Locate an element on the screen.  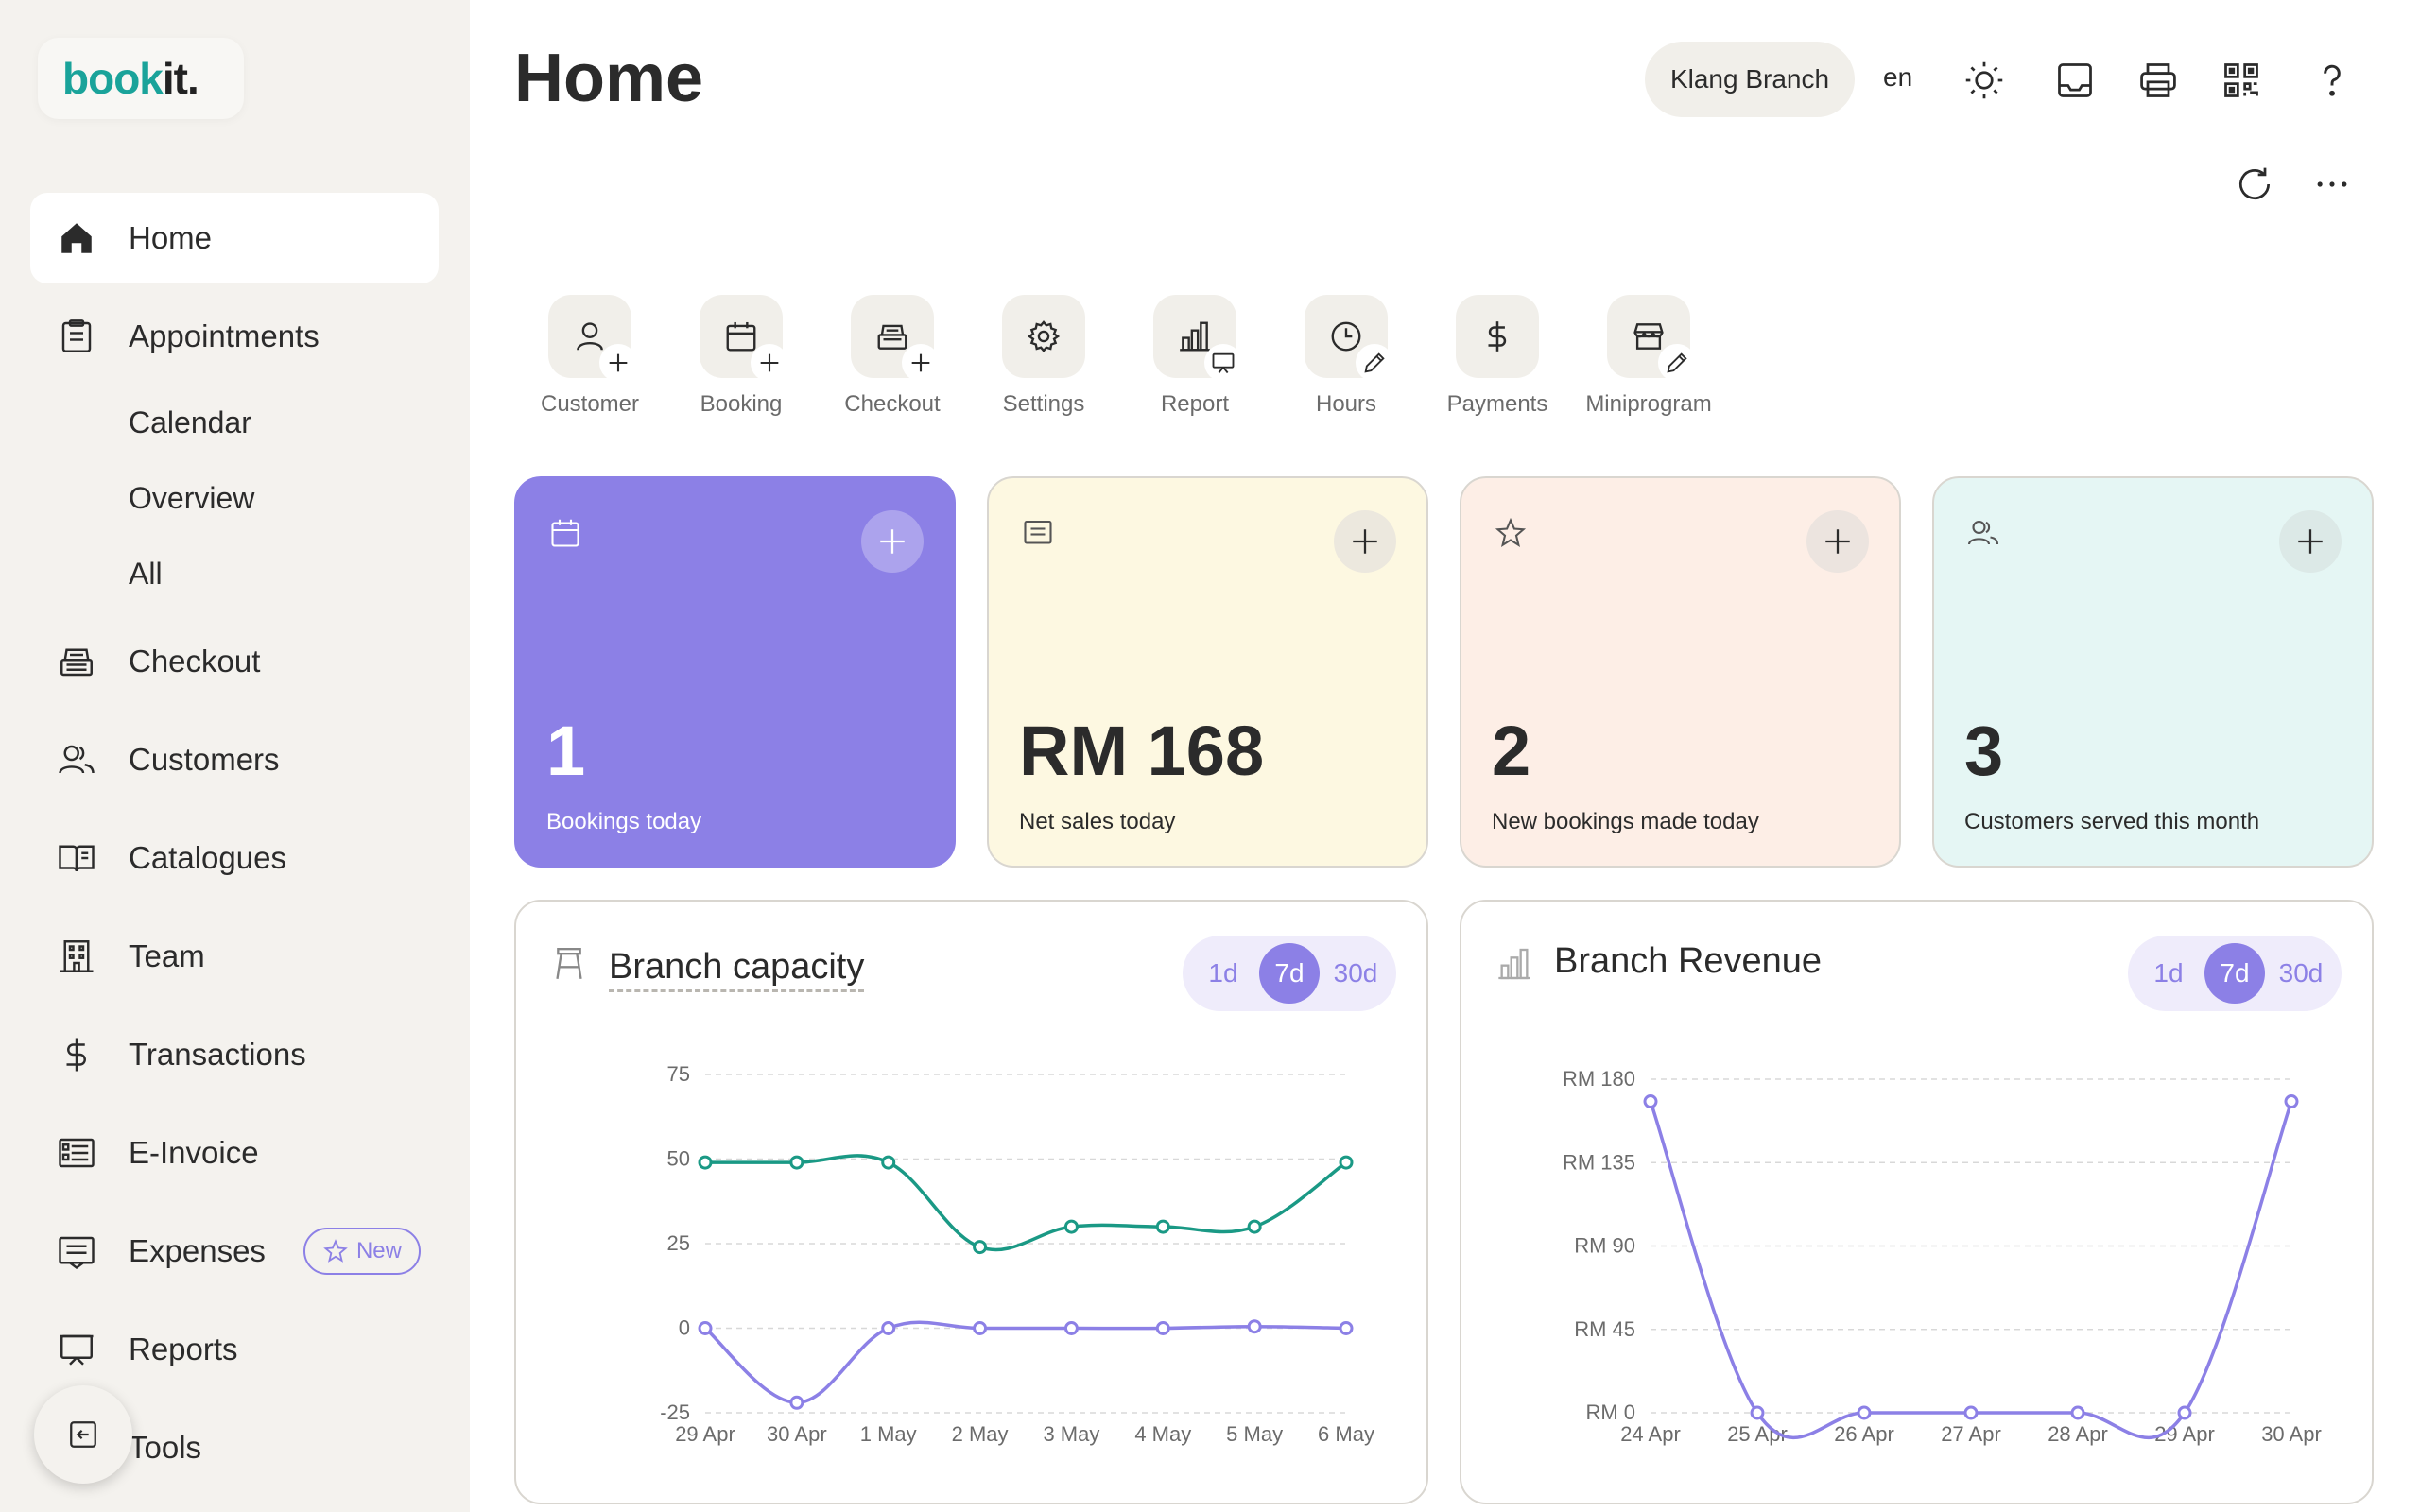
sidebar-item-catalogues: Catalogues is located at coordinates (234, 858).